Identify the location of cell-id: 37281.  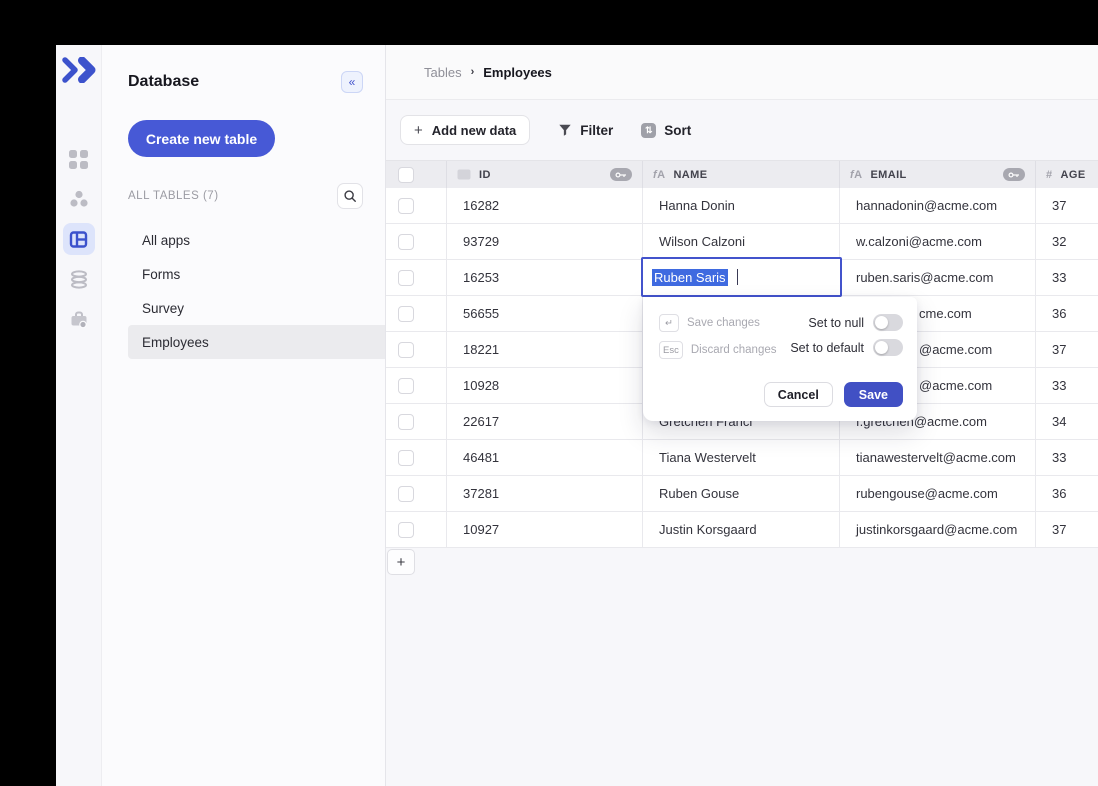
(545, 494).